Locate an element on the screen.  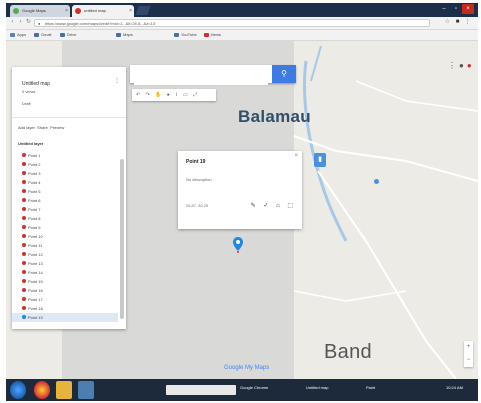
bookmark-item: Apps is located at coordinates (18, 35).